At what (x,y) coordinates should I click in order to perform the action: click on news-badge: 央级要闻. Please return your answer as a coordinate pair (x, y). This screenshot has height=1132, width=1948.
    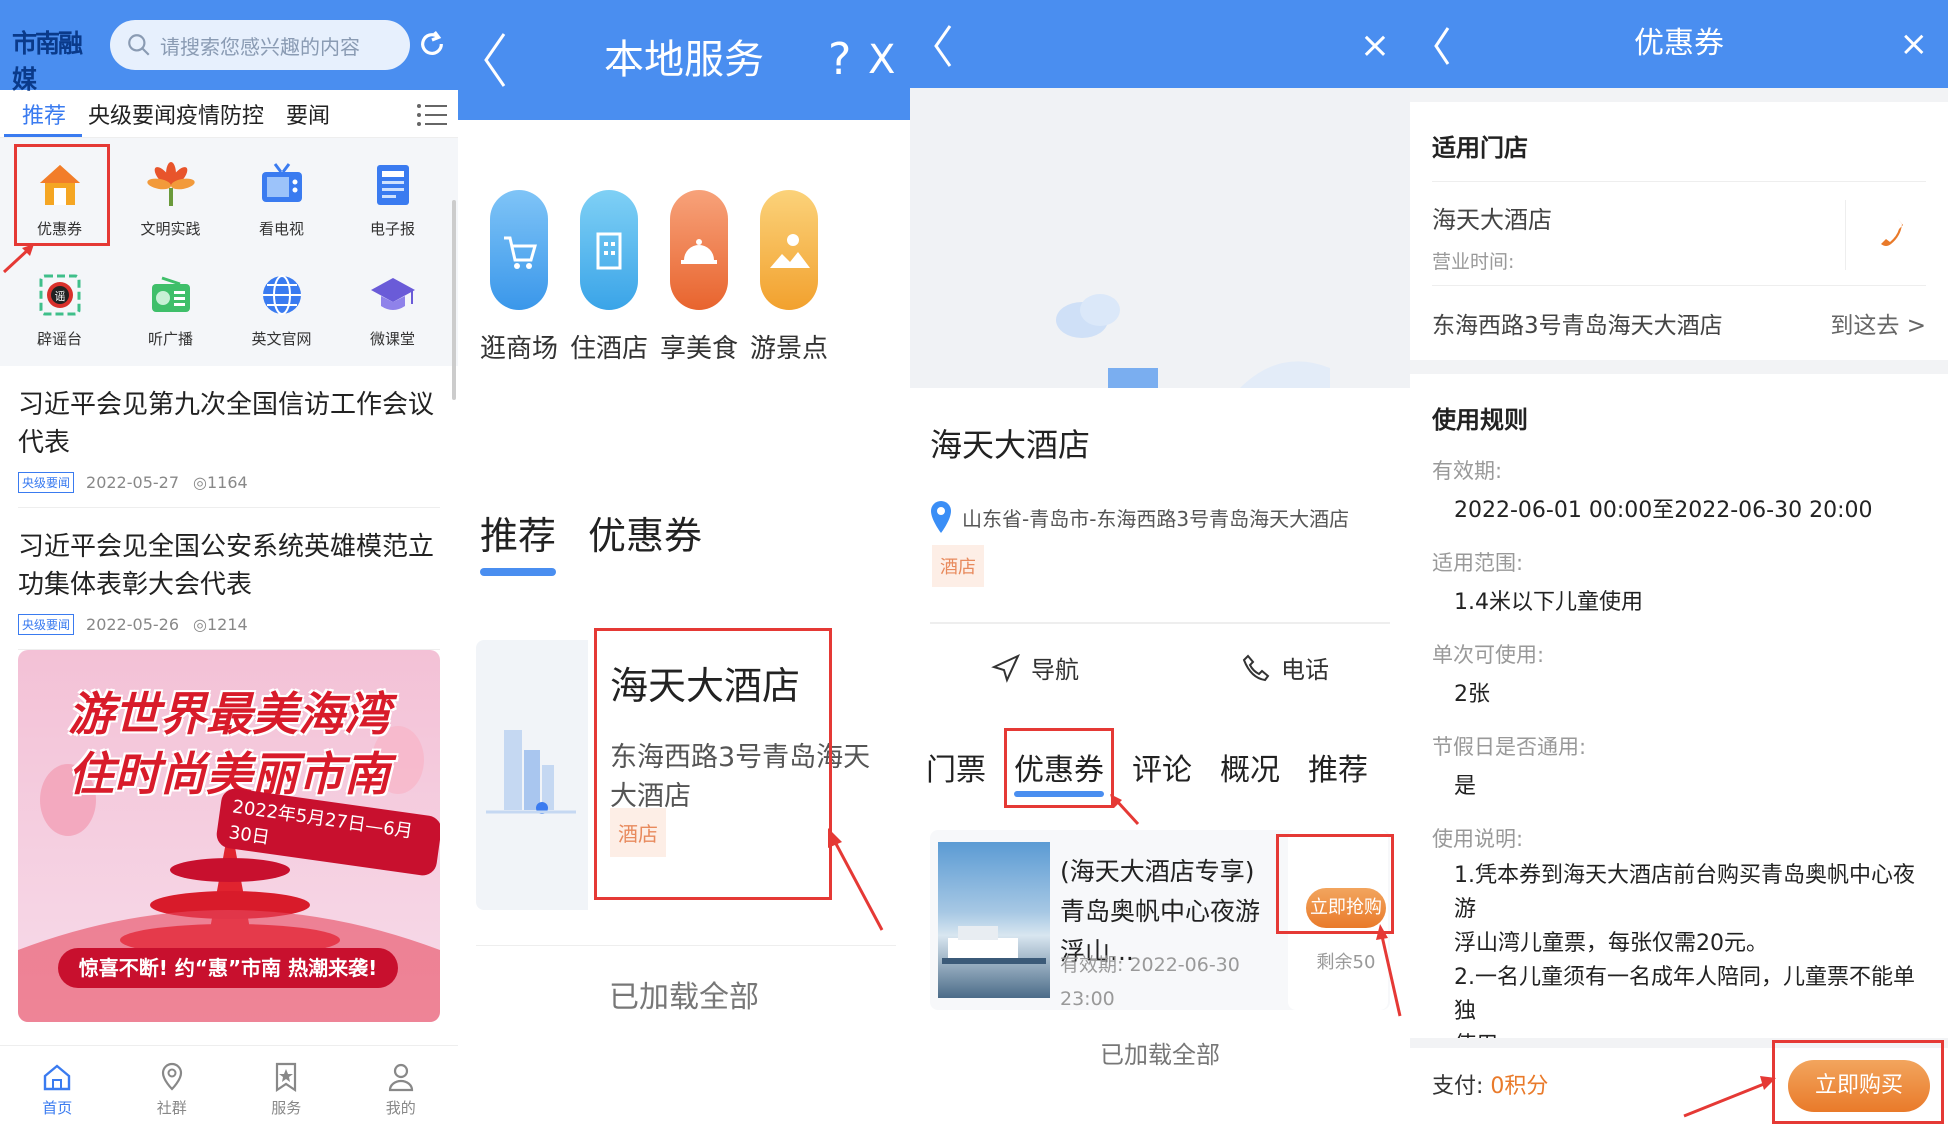
    Looking at the image, I should click on (46, 624).